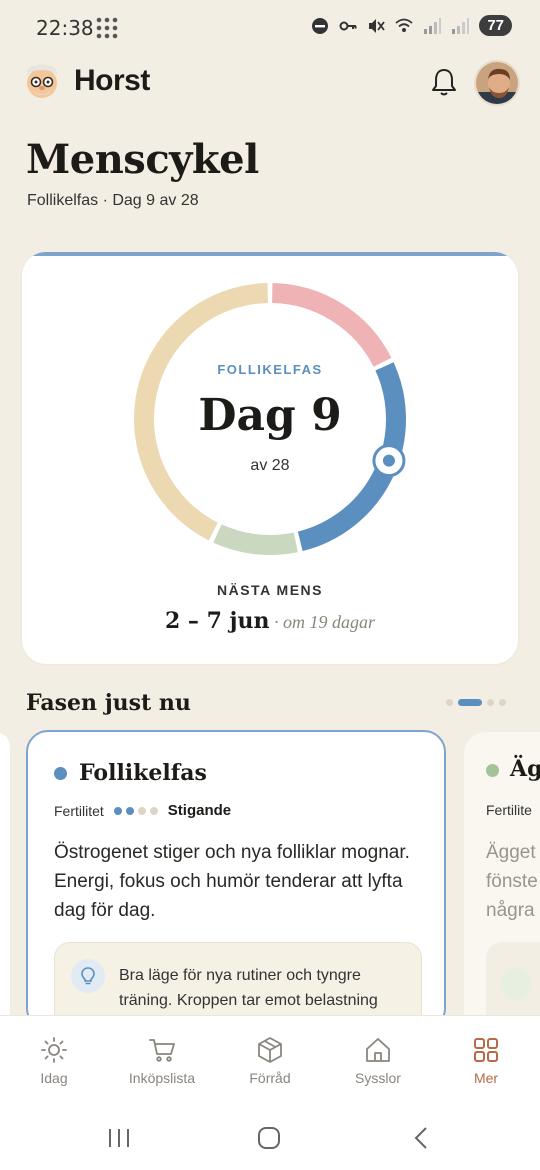 Image resolution: width=540 pixels, height=1170 pixels. What do you see at coordinates (322, 622) in the screenshot?
I see `next-period-countdown: · om 19 dagar` at bounding box center [322, 622].